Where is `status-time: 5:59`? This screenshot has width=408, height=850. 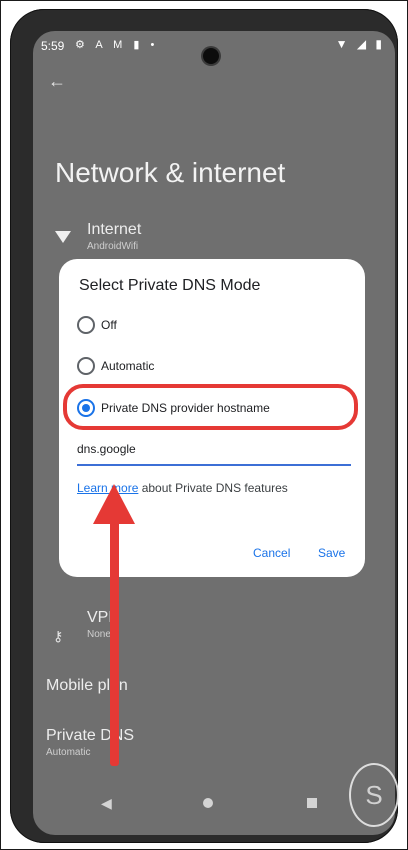
status-time: 5:59 is located at coordinates (53, 46).